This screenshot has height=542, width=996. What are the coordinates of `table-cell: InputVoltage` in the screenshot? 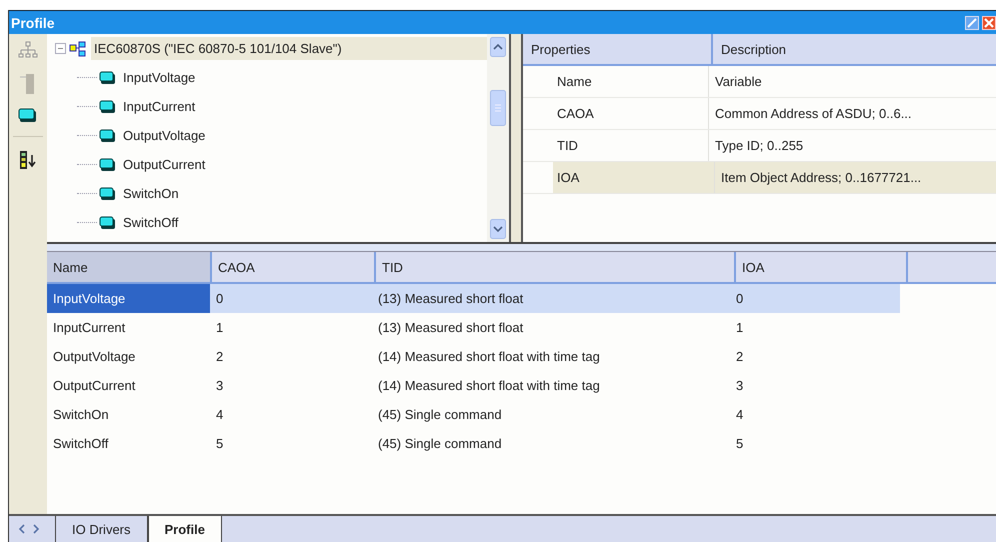 It's located at (128, 298).